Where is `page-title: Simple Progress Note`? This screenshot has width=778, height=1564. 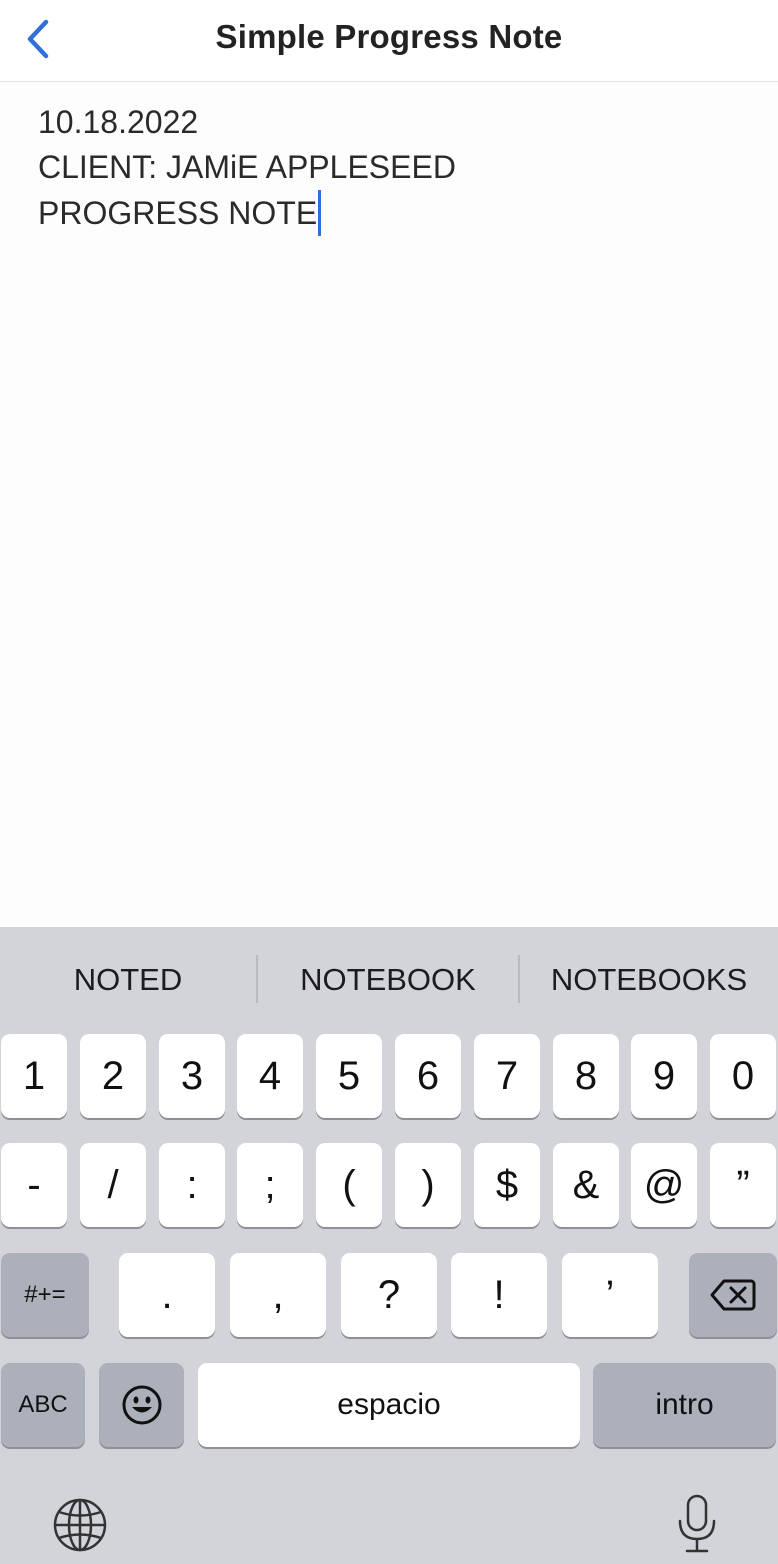
page-title: Simple Progress Note is located at coordinates (389, 36).